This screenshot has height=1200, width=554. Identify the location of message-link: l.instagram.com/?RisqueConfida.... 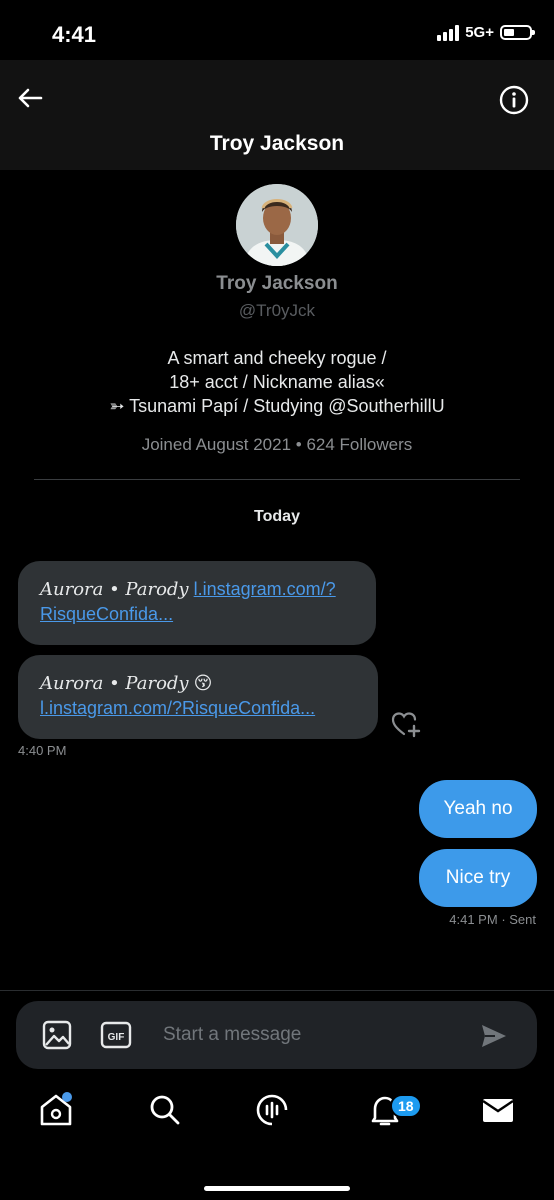
(177, 708).